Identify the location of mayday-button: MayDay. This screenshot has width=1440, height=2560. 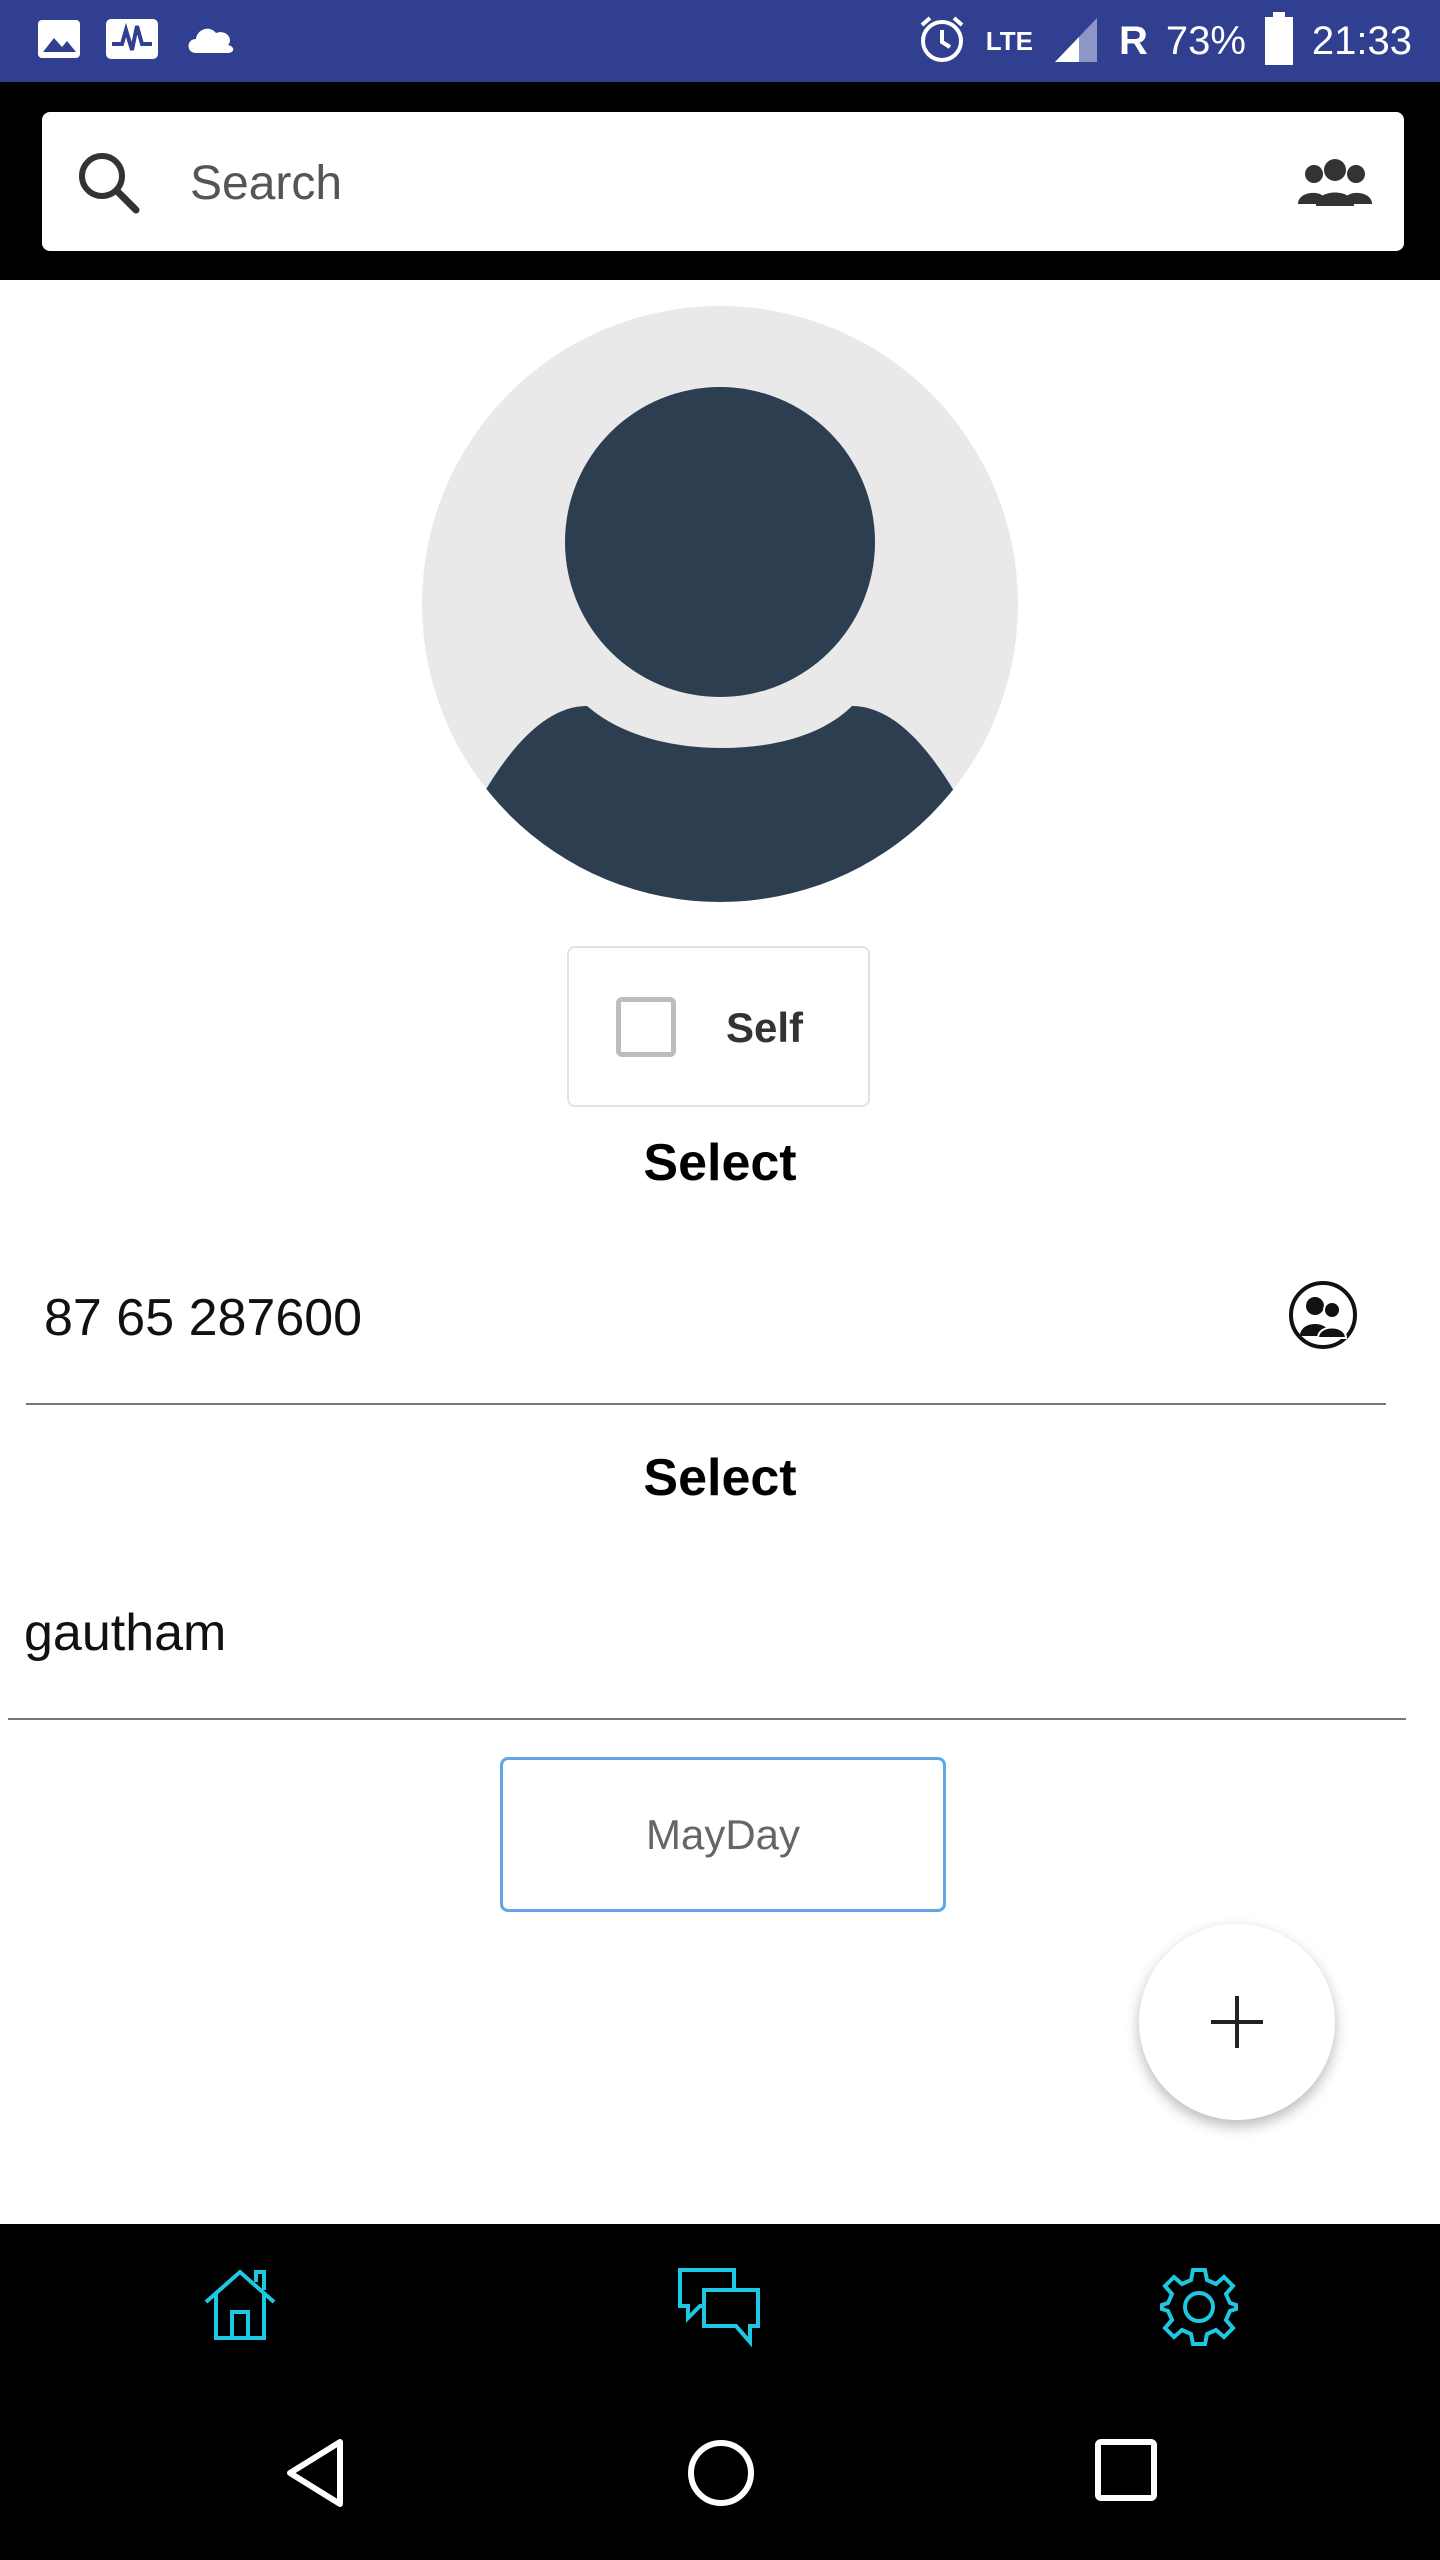
(723, 1834).